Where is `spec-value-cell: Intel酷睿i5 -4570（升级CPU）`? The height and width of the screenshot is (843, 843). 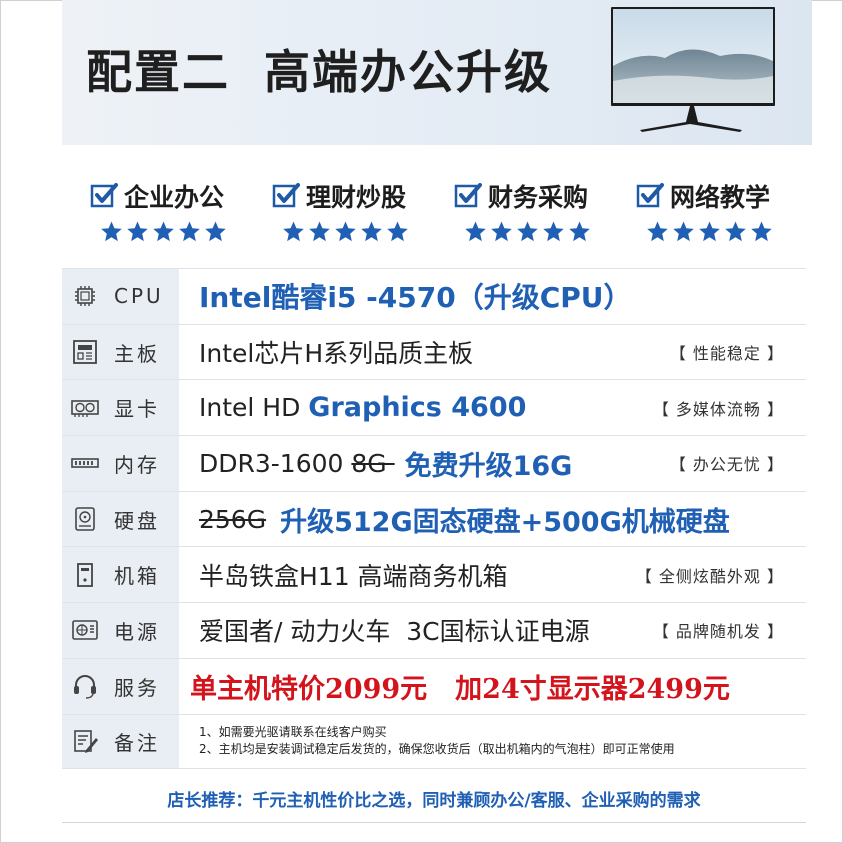
spec-value-cell: Intel酷睿i5 -4570（升级CPU） is located at coordinates (502, 296).